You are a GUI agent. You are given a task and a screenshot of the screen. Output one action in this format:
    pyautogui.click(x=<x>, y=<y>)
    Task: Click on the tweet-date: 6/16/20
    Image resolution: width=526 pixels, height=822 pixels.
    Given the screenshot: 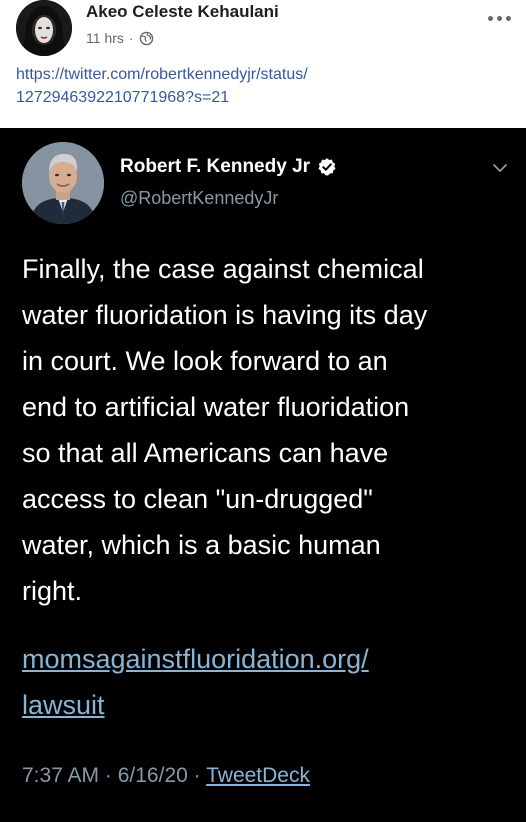 What is the action you would take?
    pyautogui.click(x=153, y=775)
    